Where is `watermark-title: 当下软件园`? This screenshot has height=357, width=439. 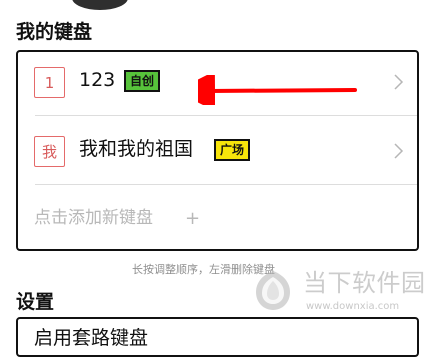 watermark-title: 当下软件园 is located at coordinates (364, 283).